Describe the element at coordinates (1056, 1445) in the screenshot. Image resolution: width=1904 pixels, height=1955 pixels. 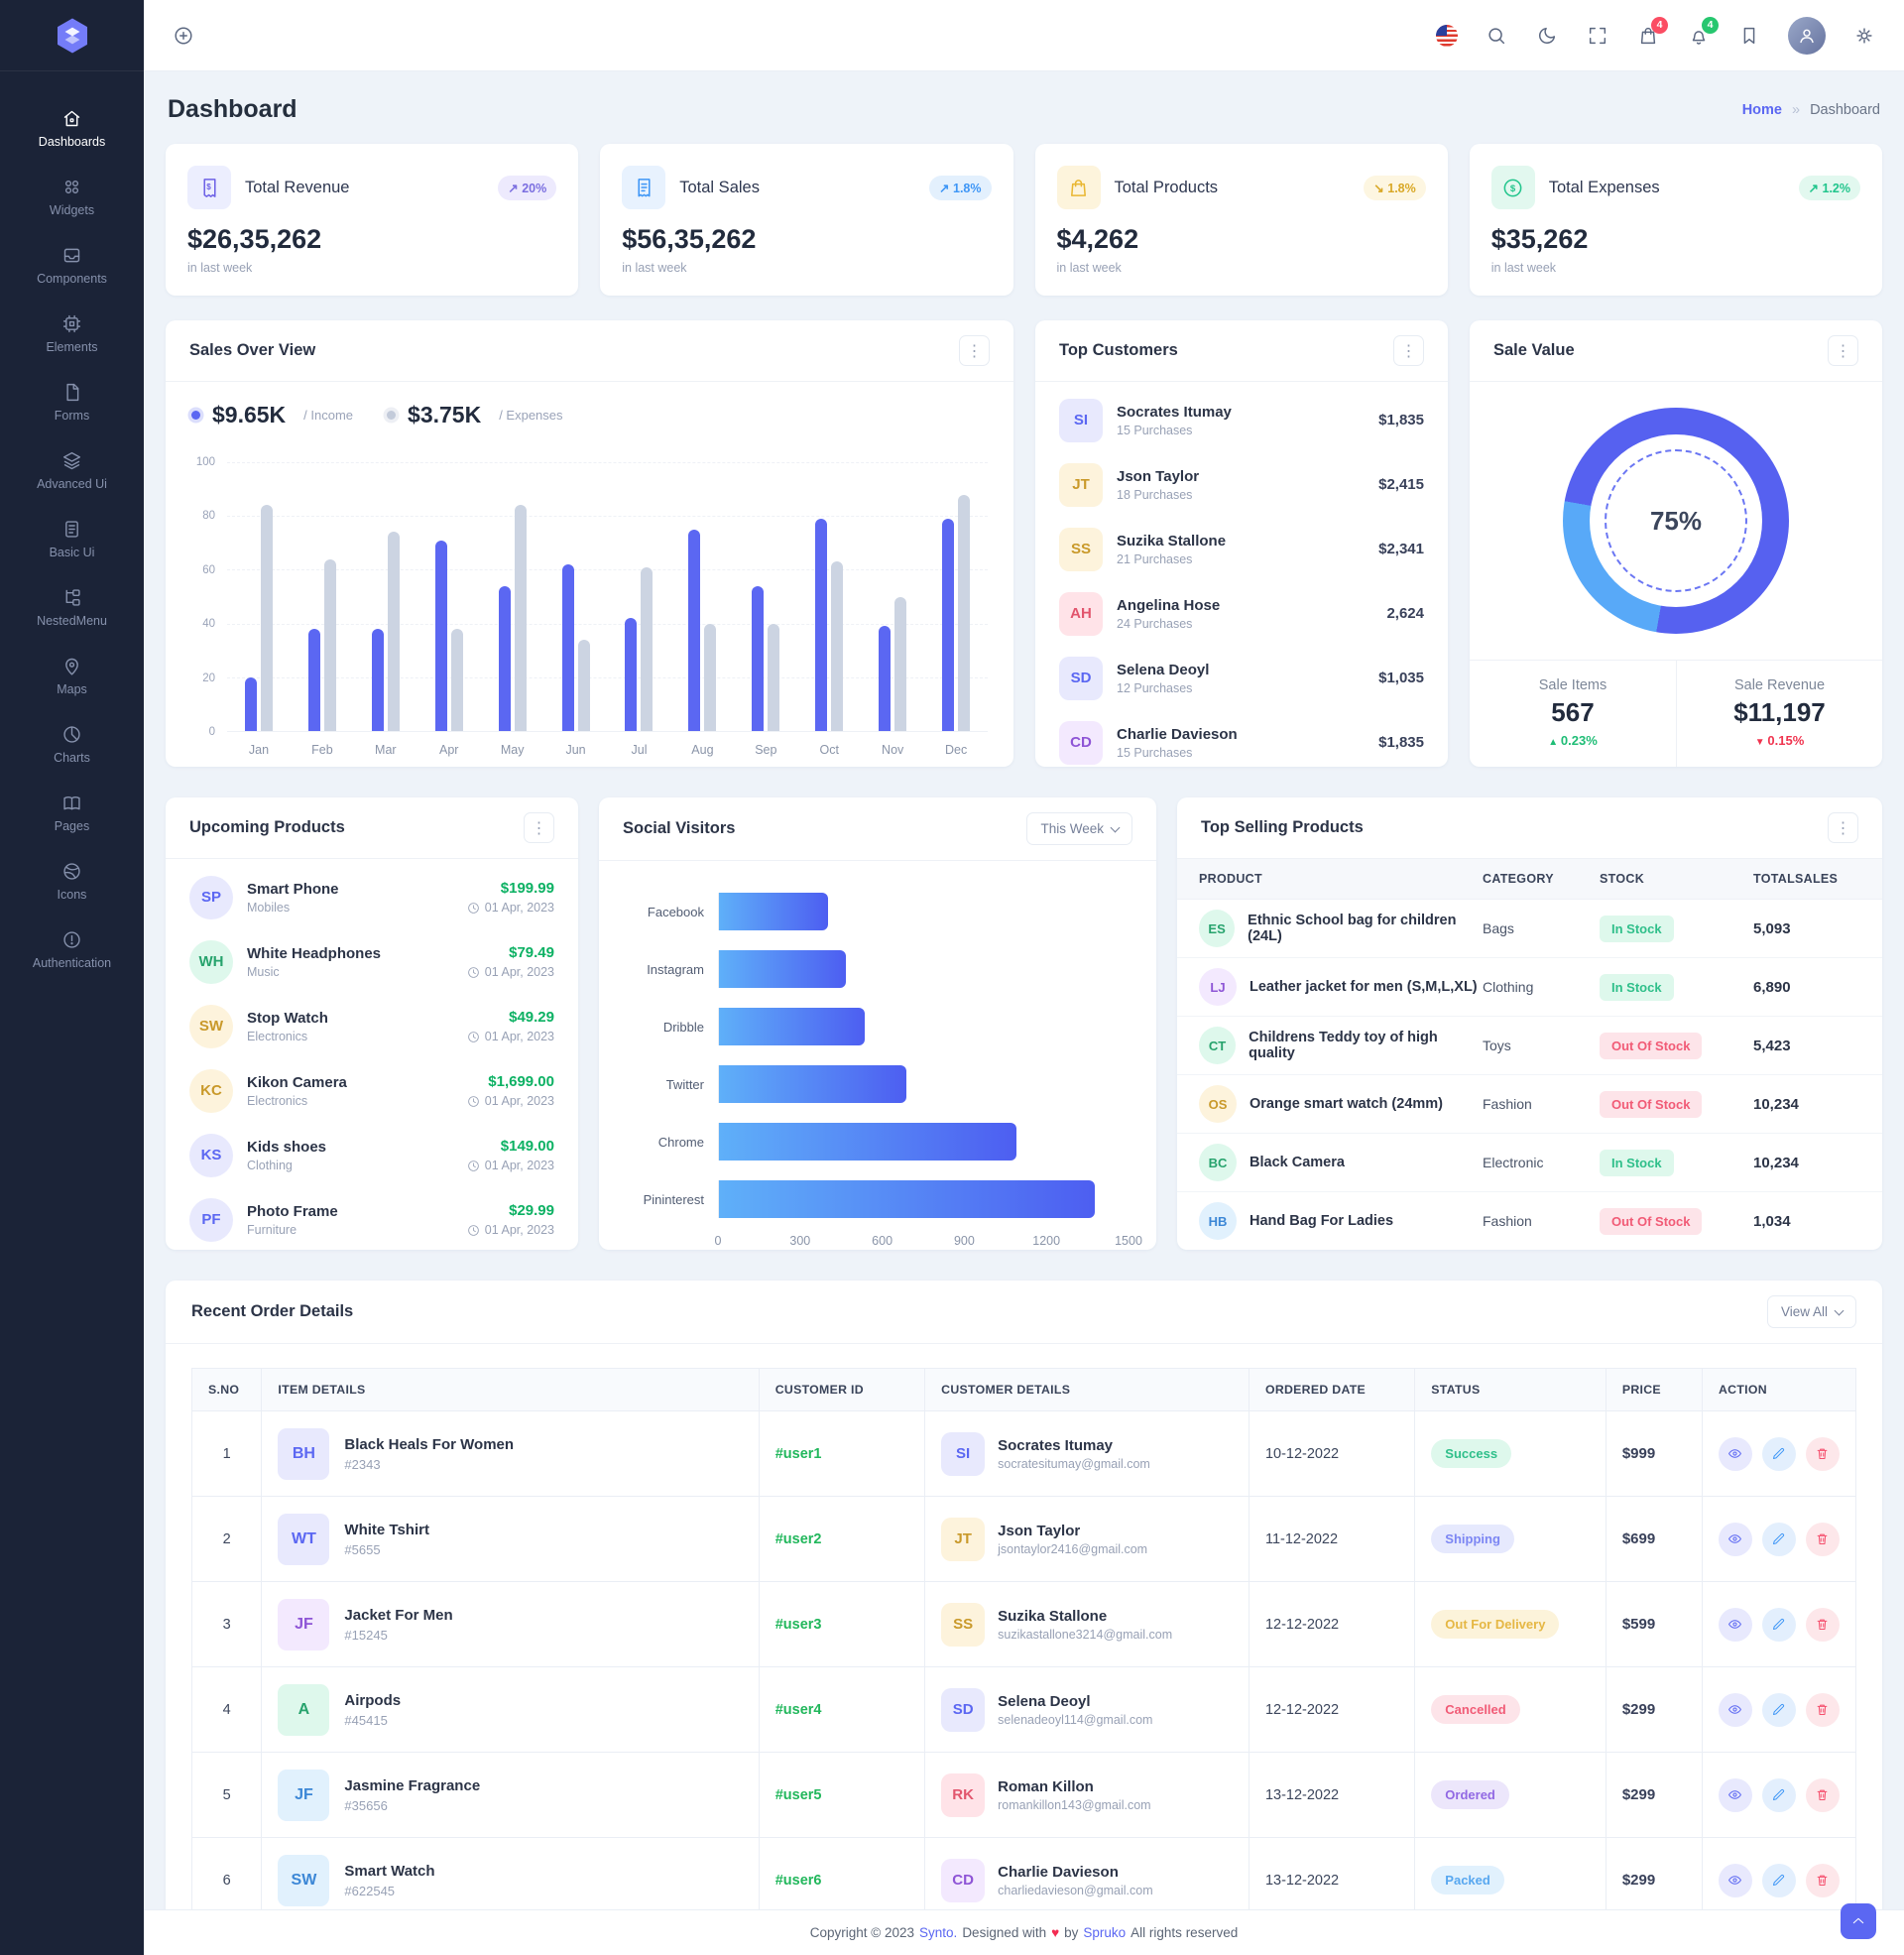
I see `customer-name: Socrates Itumay` at that location.